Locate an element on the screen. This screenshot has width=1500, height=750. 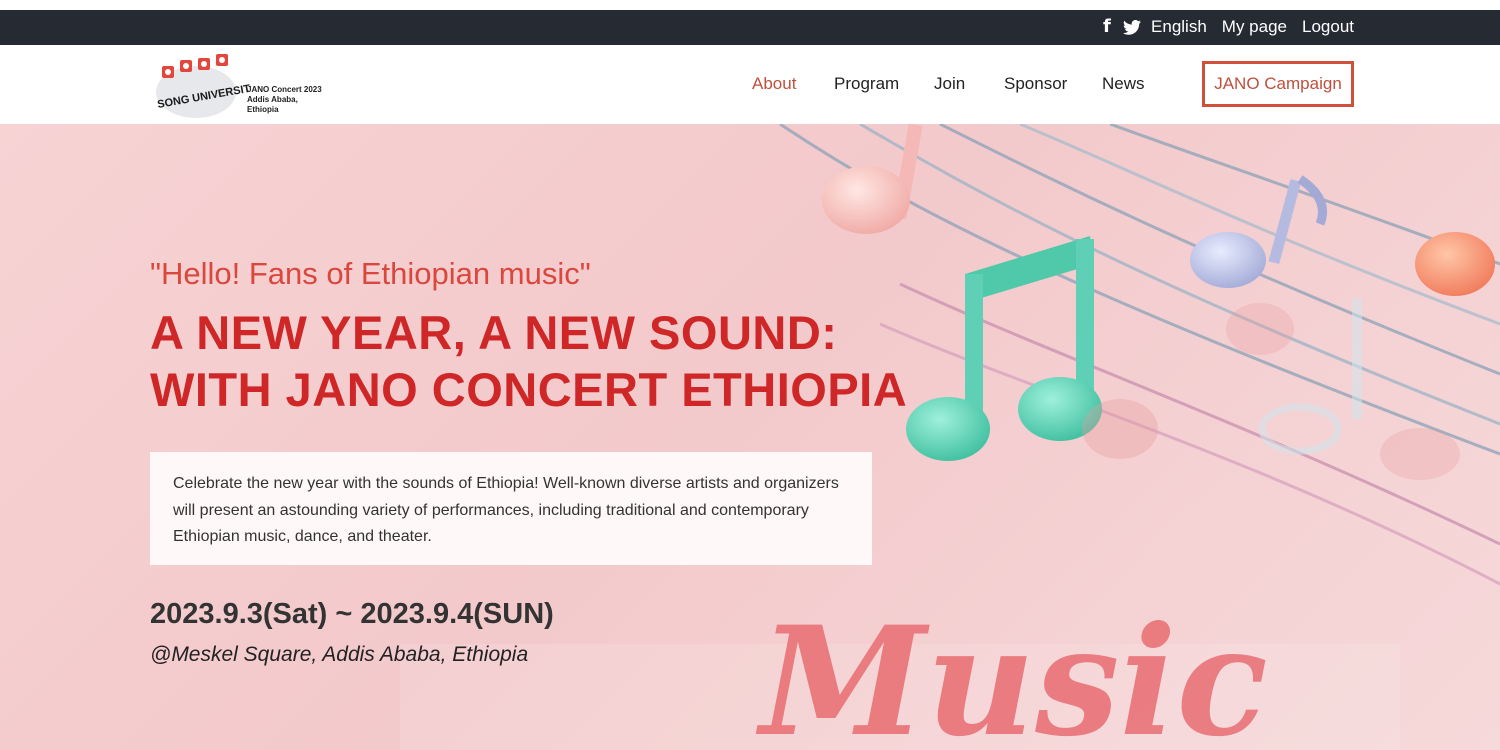
twitter-icon is located at coordinates (1131, 27).